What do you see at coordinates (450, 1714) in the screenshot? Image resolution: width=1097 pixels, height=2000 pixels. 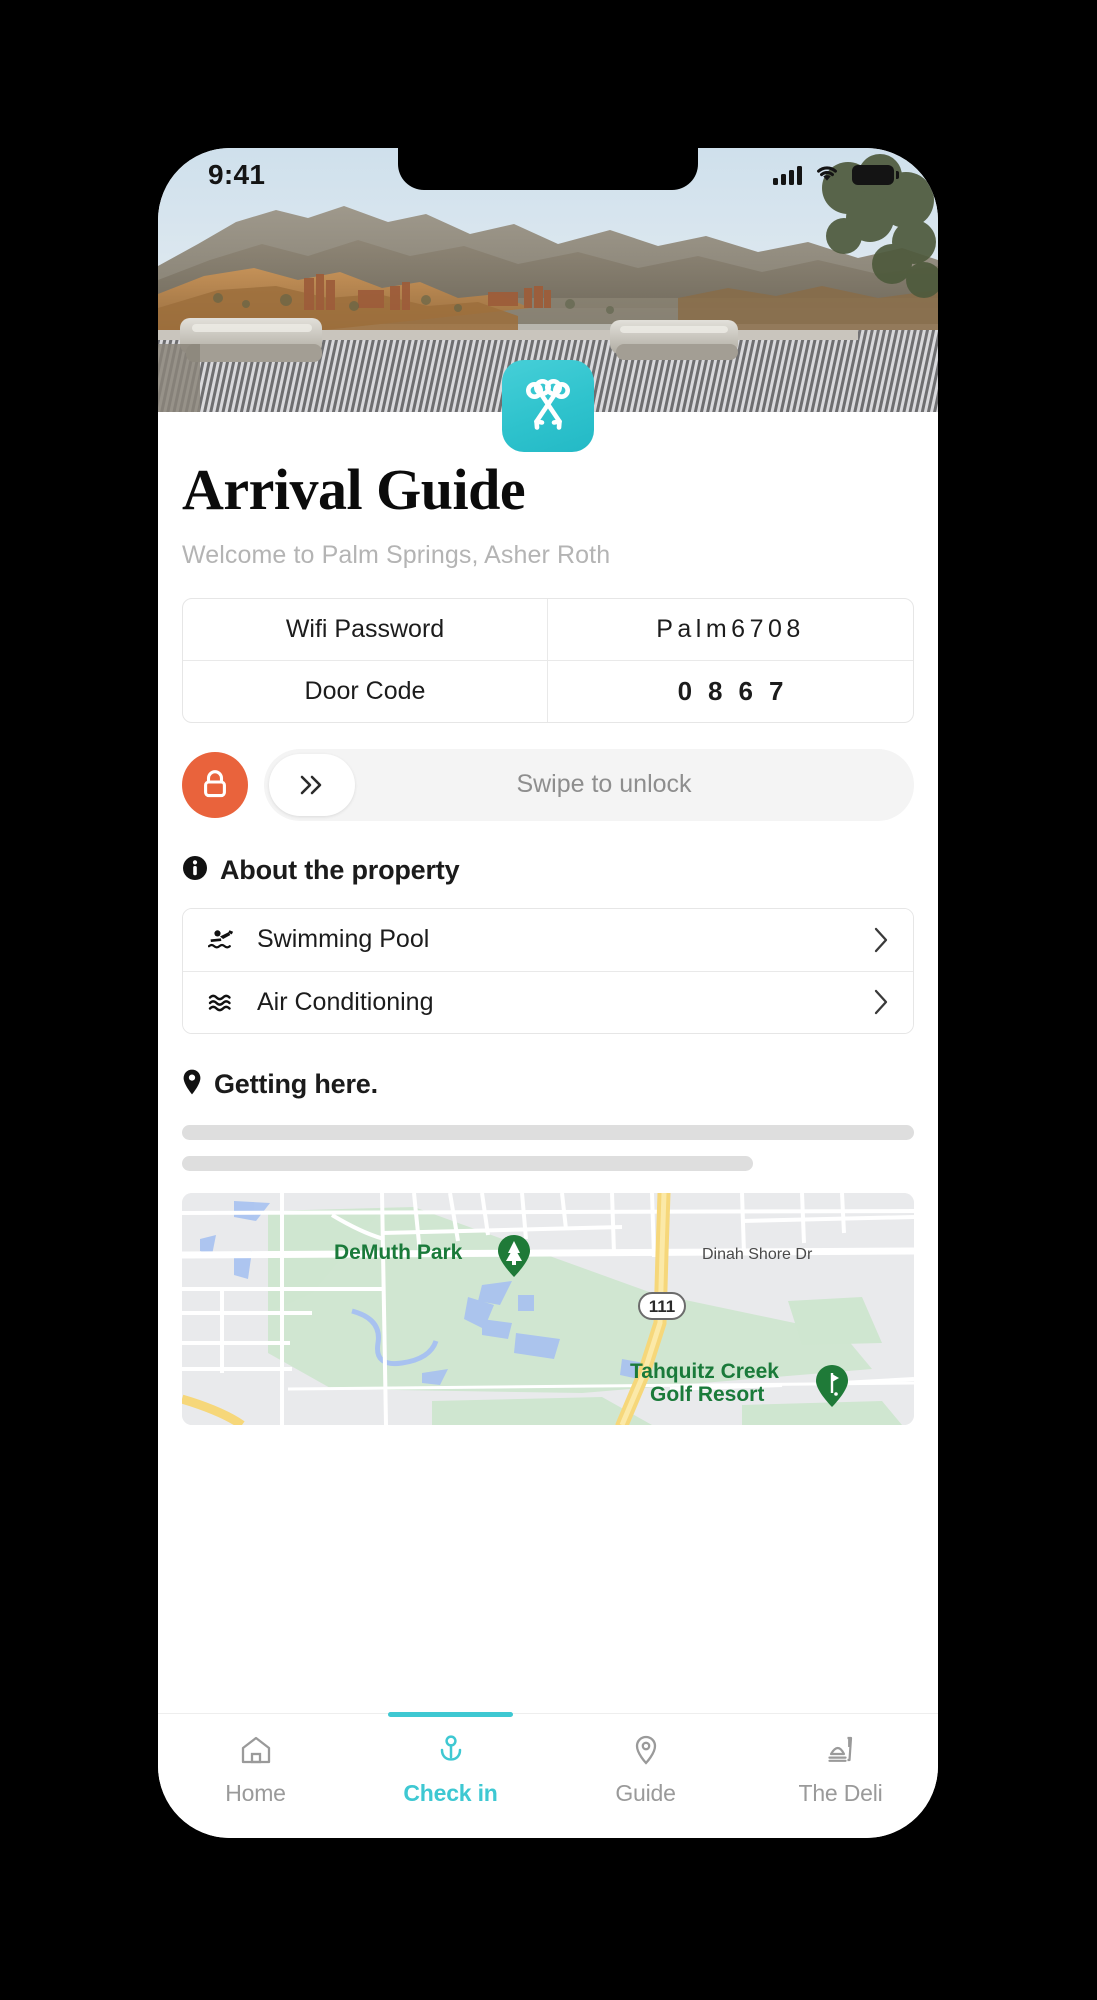 I see `active-tab-indicator` at bounding box center [450, 1714].